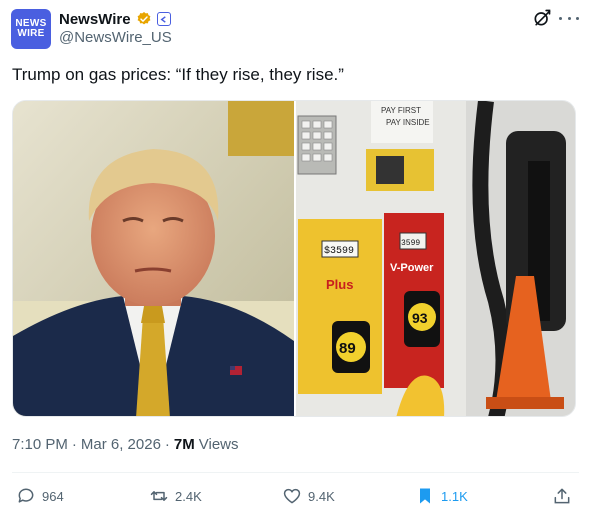  Describe the element at coordinates (163, 19) in the screenshot. I see `affiliate-badge-icon` at that location.